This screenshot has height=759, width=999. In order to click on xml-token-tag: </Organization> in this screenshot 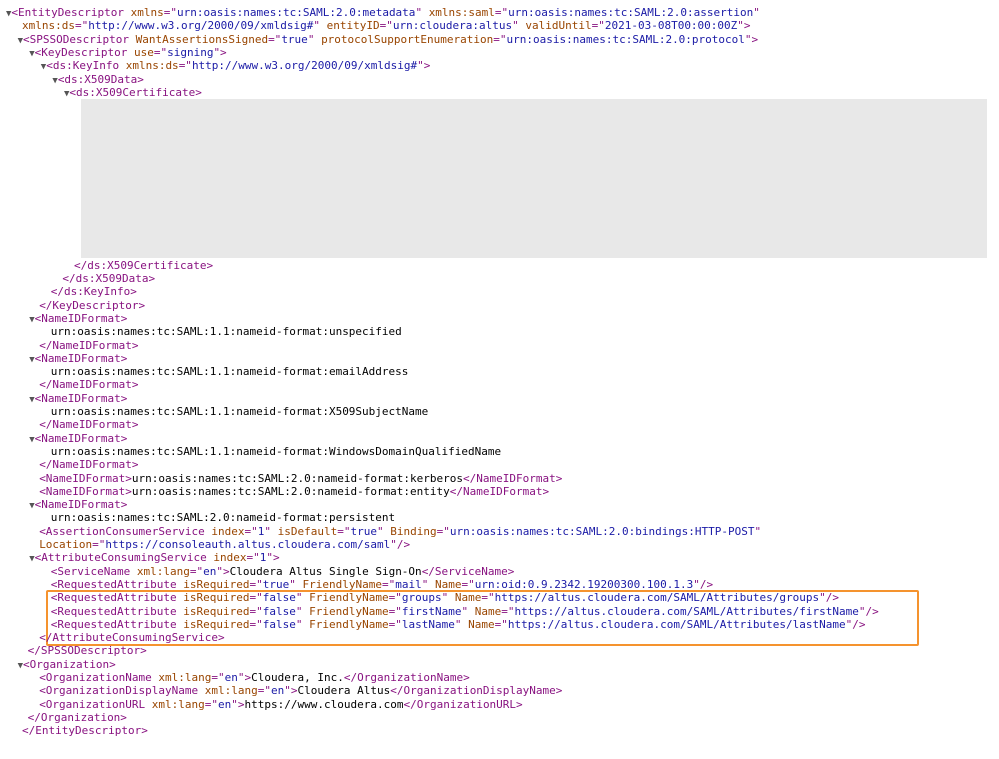, I will do `click(77, 717)`.